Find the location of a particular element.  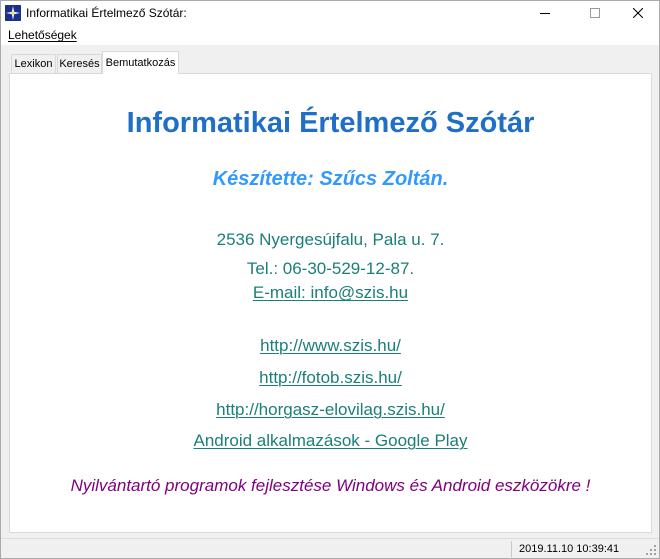

window-title: Informatikai Értelmező Szótár: is located at coordinates (106, 13).